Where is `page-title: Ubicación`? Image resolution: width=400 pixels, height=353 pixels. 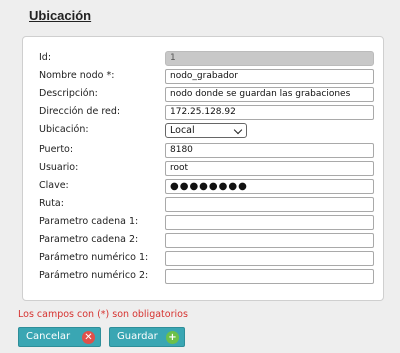 page-title: Ubicación is located at coordinates (60, 15).